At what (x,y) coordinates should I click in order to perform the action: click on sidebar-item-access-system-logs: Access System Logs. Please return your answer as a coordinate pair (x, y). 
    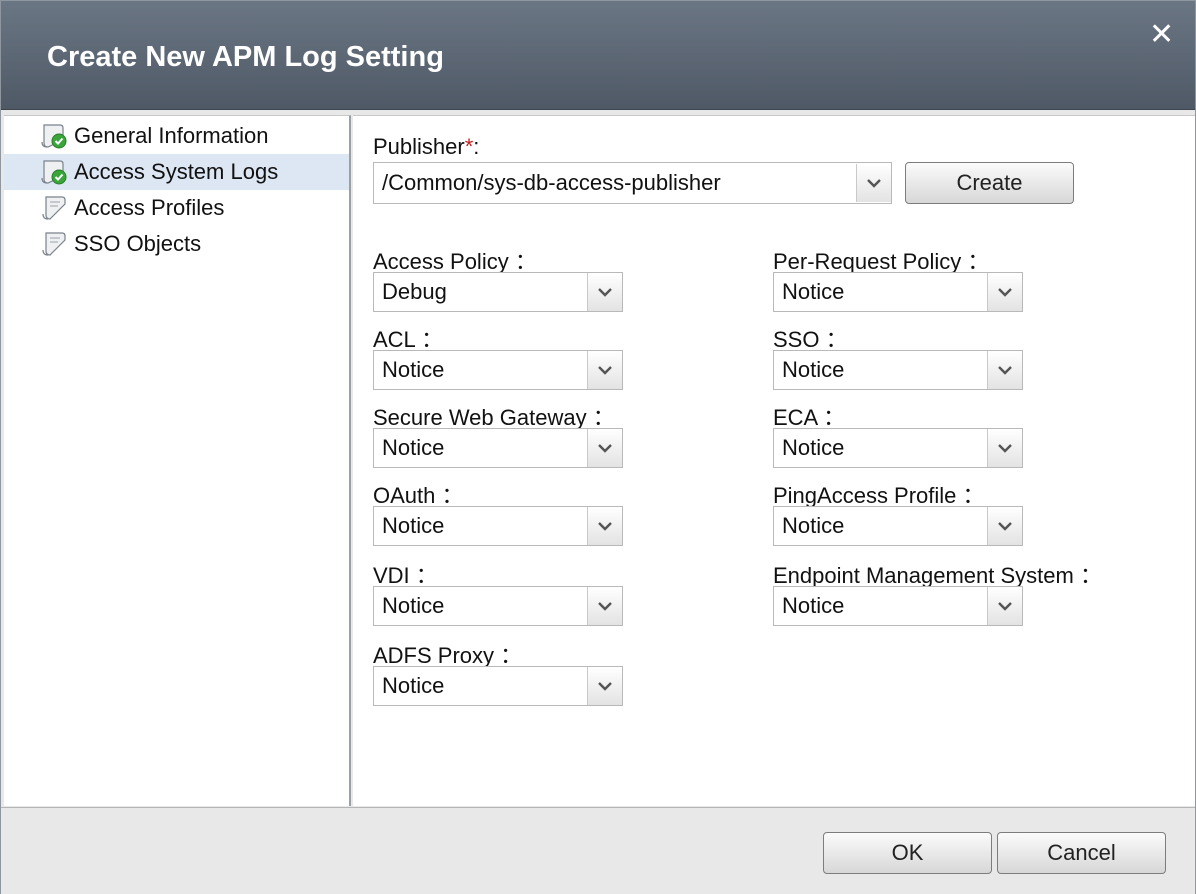
    Looking at the image, I should click on (176, 172).